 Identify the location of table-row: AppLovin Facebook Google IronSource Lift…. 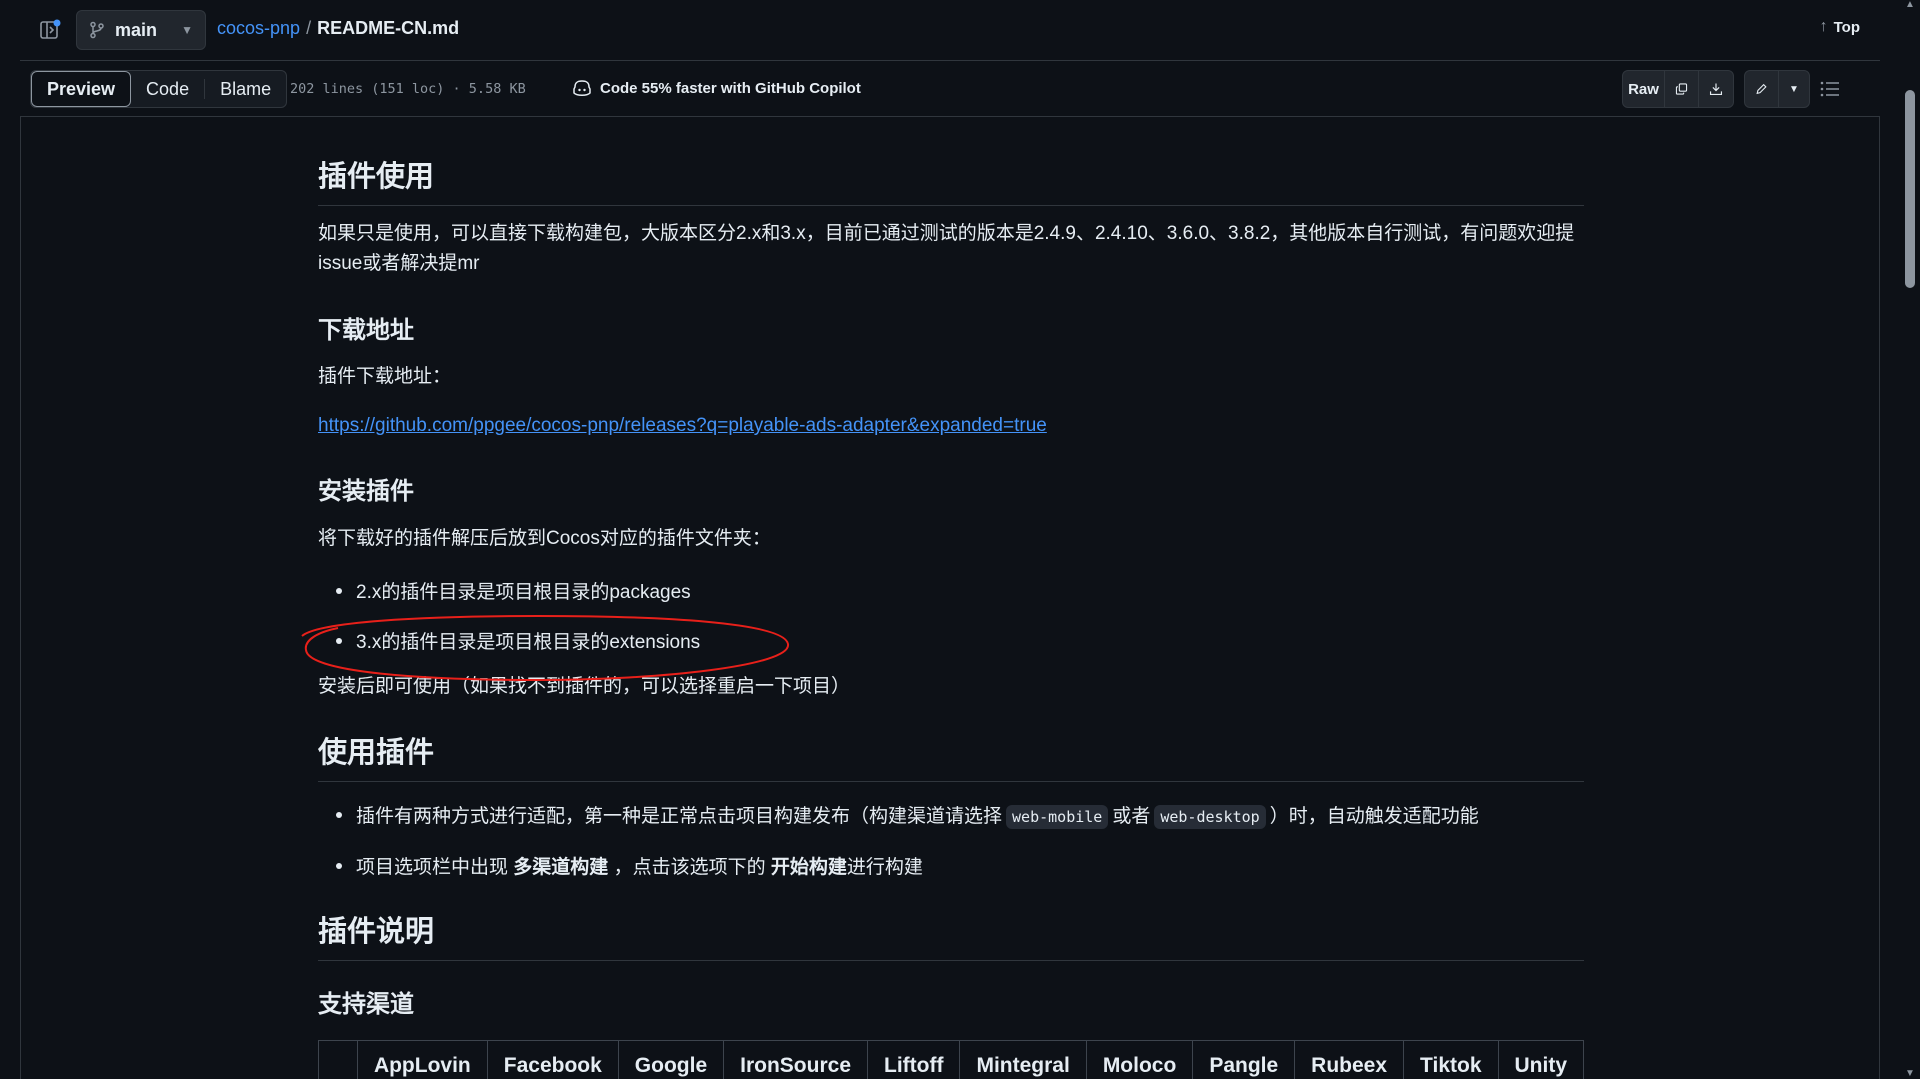
(951, 1059).